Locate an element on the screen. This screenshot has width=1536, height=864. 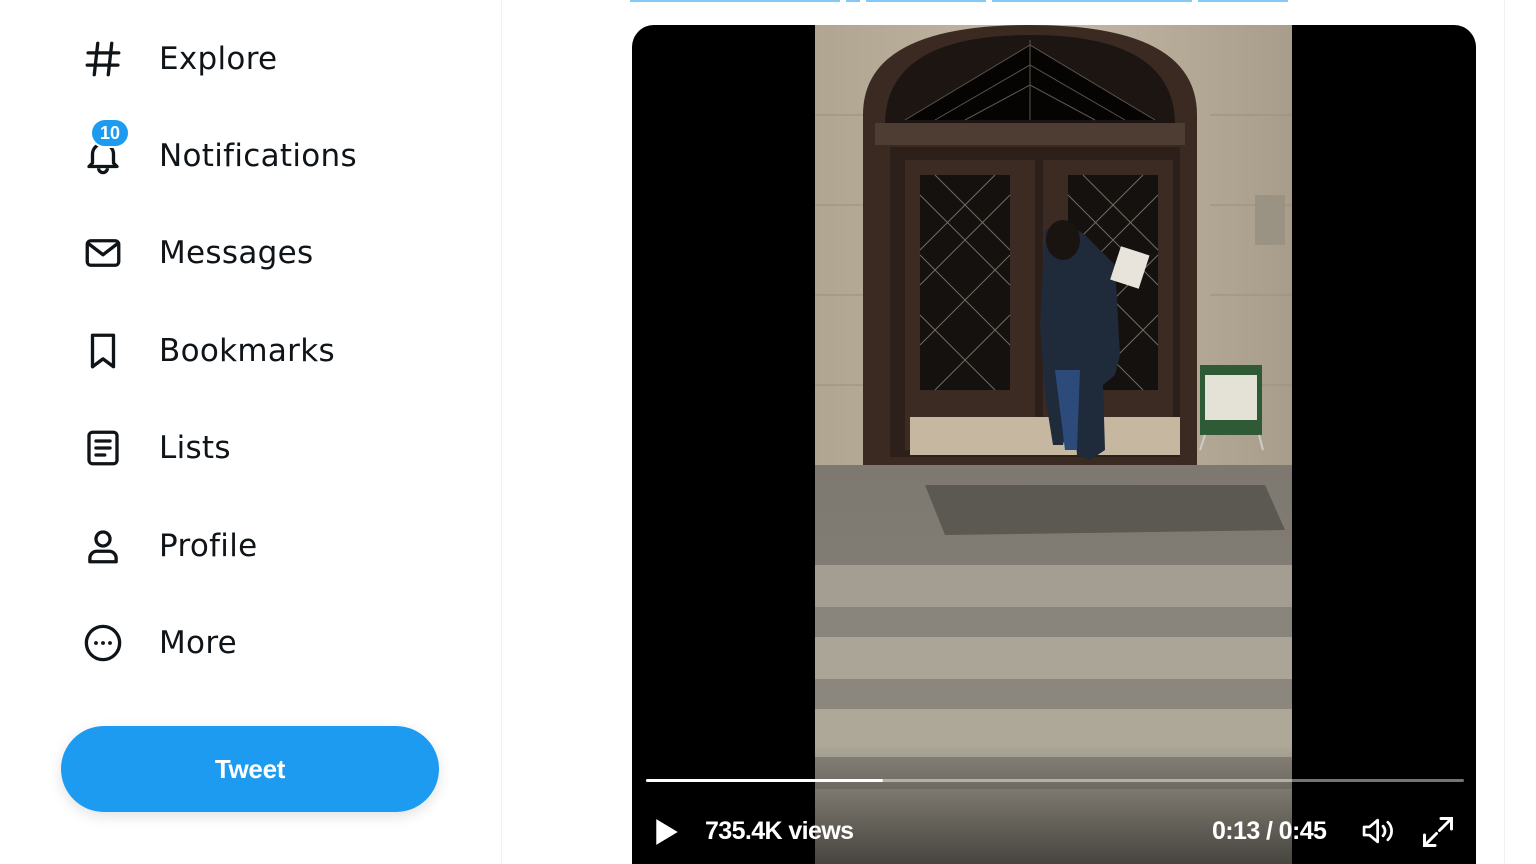
sidebar-item-profile: Profile is located at coordinates (165, 546).